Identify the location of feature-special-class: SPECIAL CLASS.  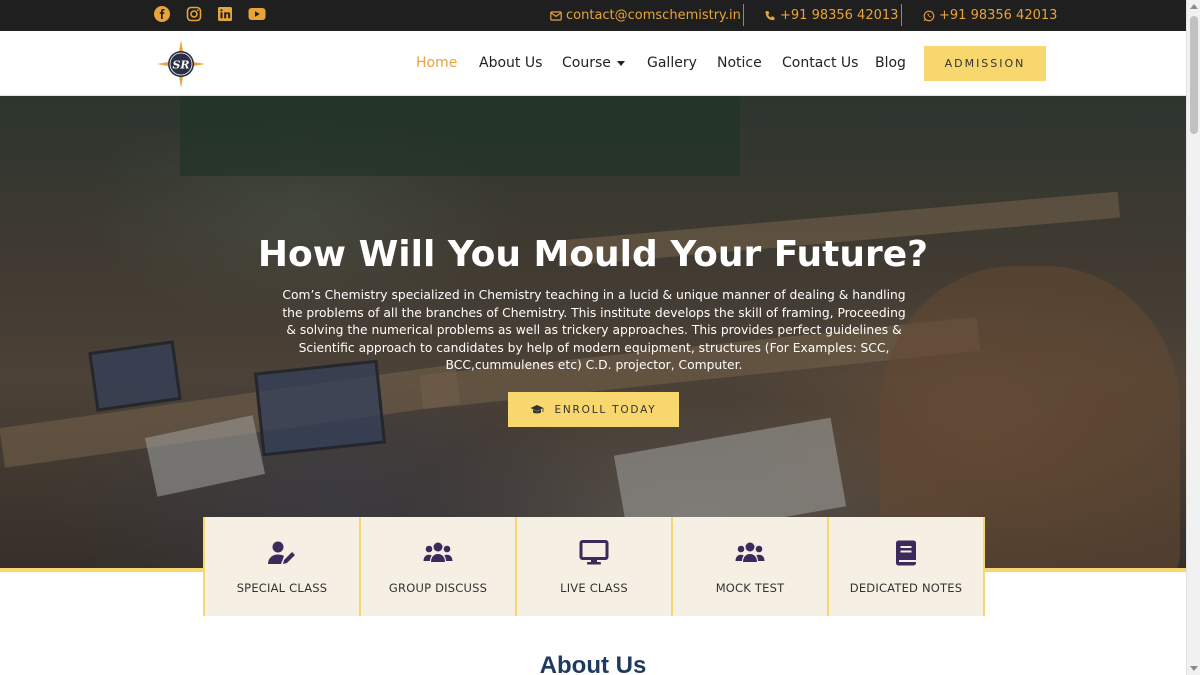
(281, 566).